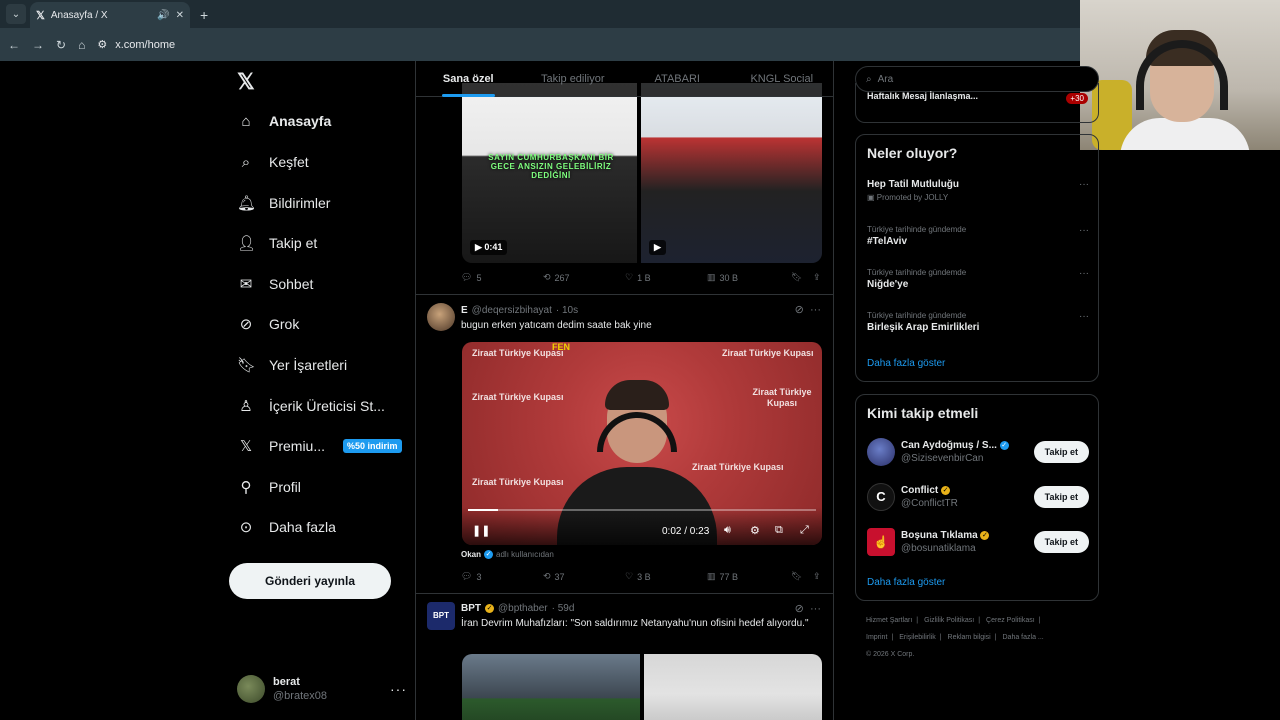  I want to click on tab-search-button: ⌄, so click(16, 14).